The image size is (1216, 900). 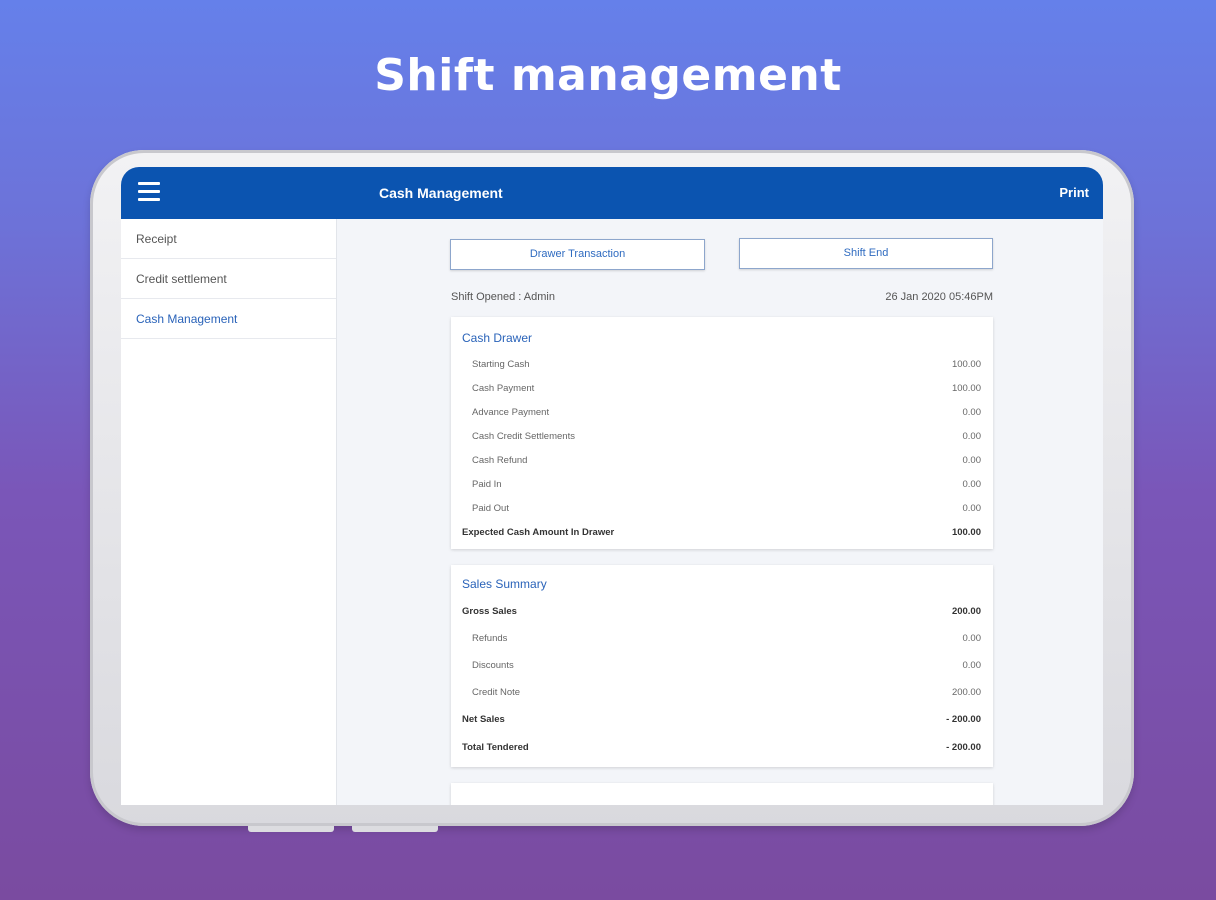 I want to click on row-label: Gross Sales, so click(x=489, y=611).